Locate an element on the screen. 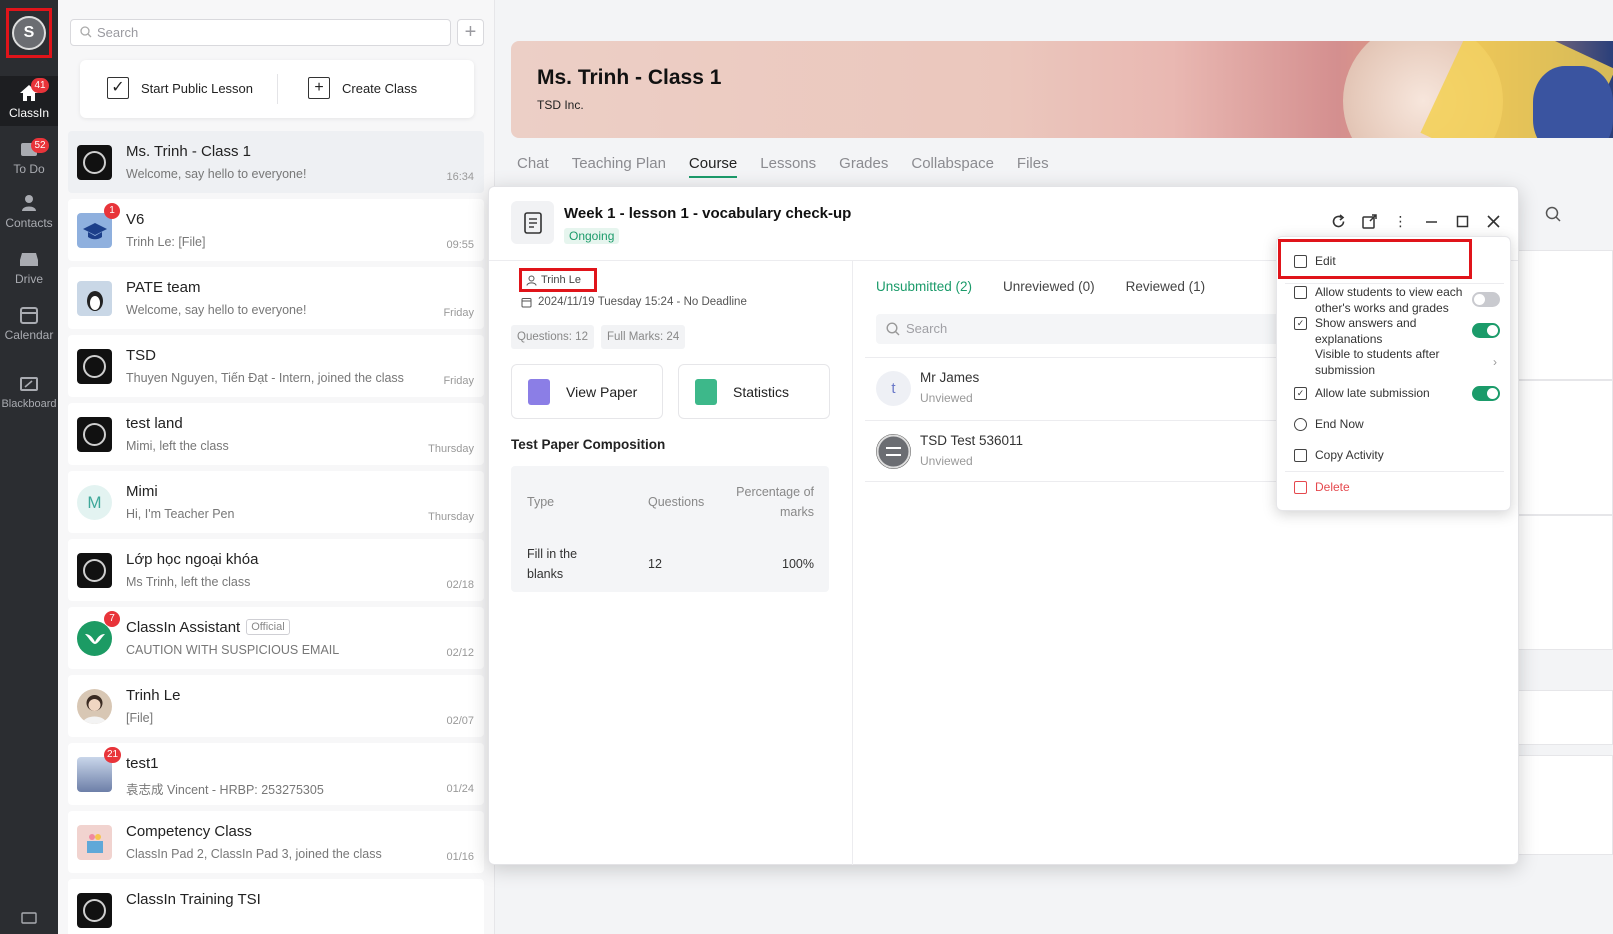  user-avatar: M is located at coordinates (94, 502).